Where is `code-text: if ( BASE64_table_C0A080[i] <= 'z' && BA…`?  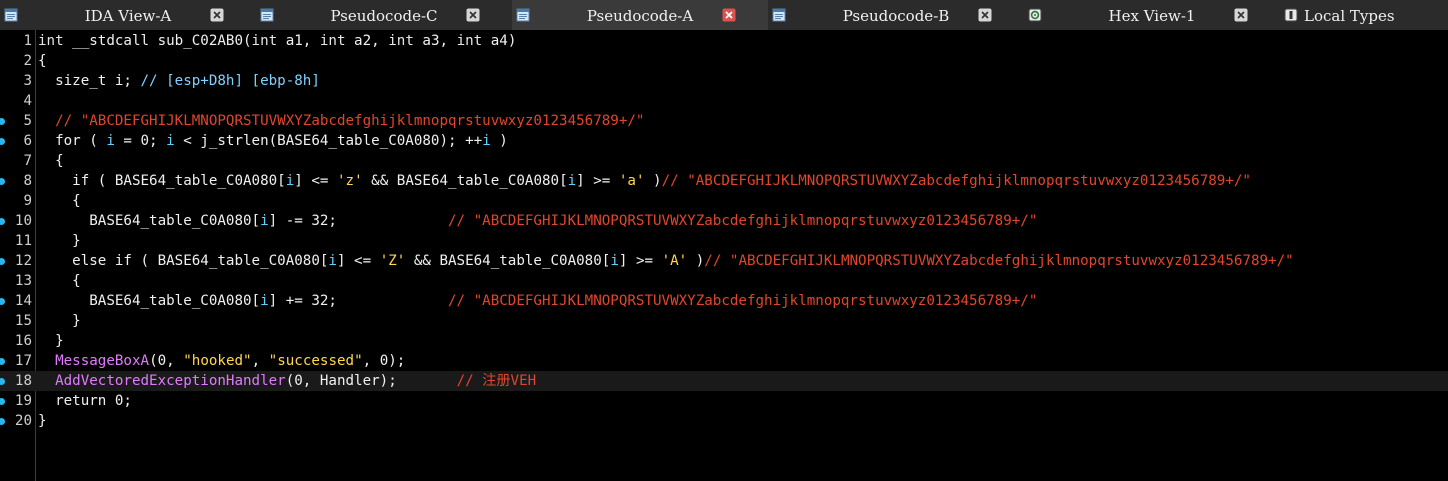 code-text: if ( BASE64_table_C0A080[i] <= 'z' && BA… is located at coordinates (644, 181).